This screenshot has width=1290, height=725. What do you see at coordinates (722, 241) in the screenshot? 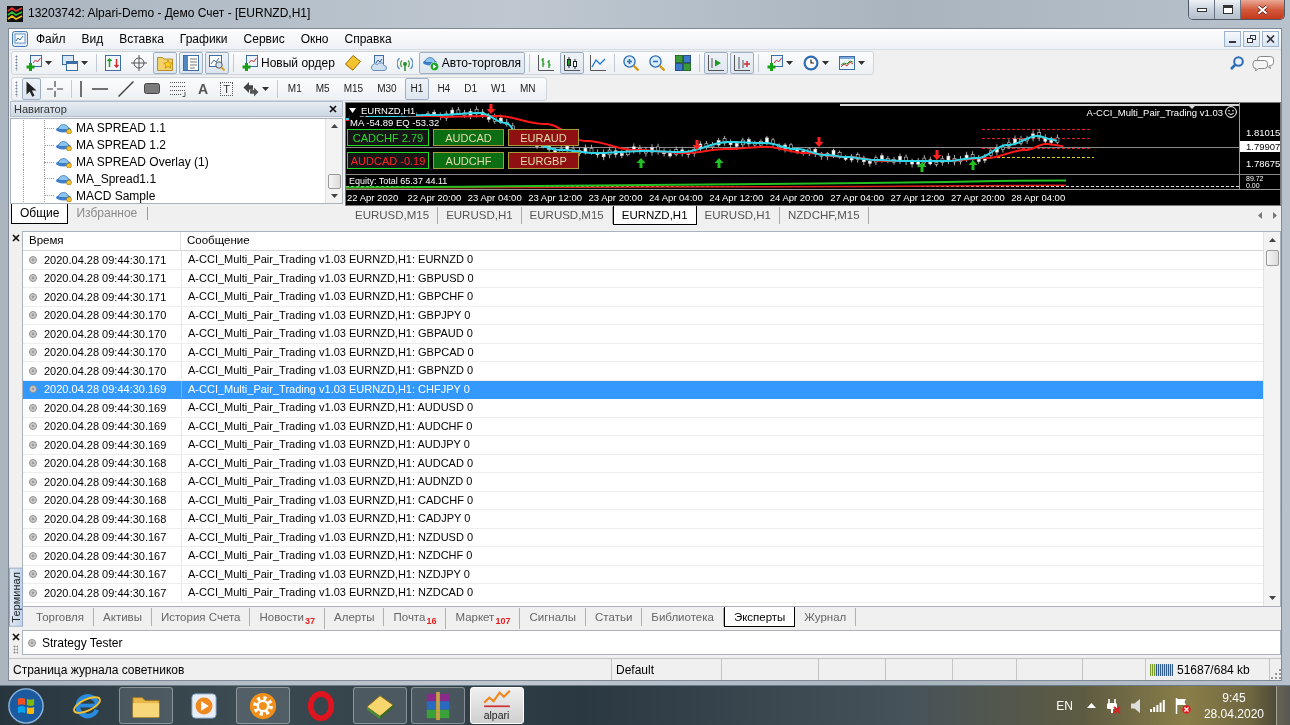
I see `column-header: Сообщение` at bounding box center [722, 241].